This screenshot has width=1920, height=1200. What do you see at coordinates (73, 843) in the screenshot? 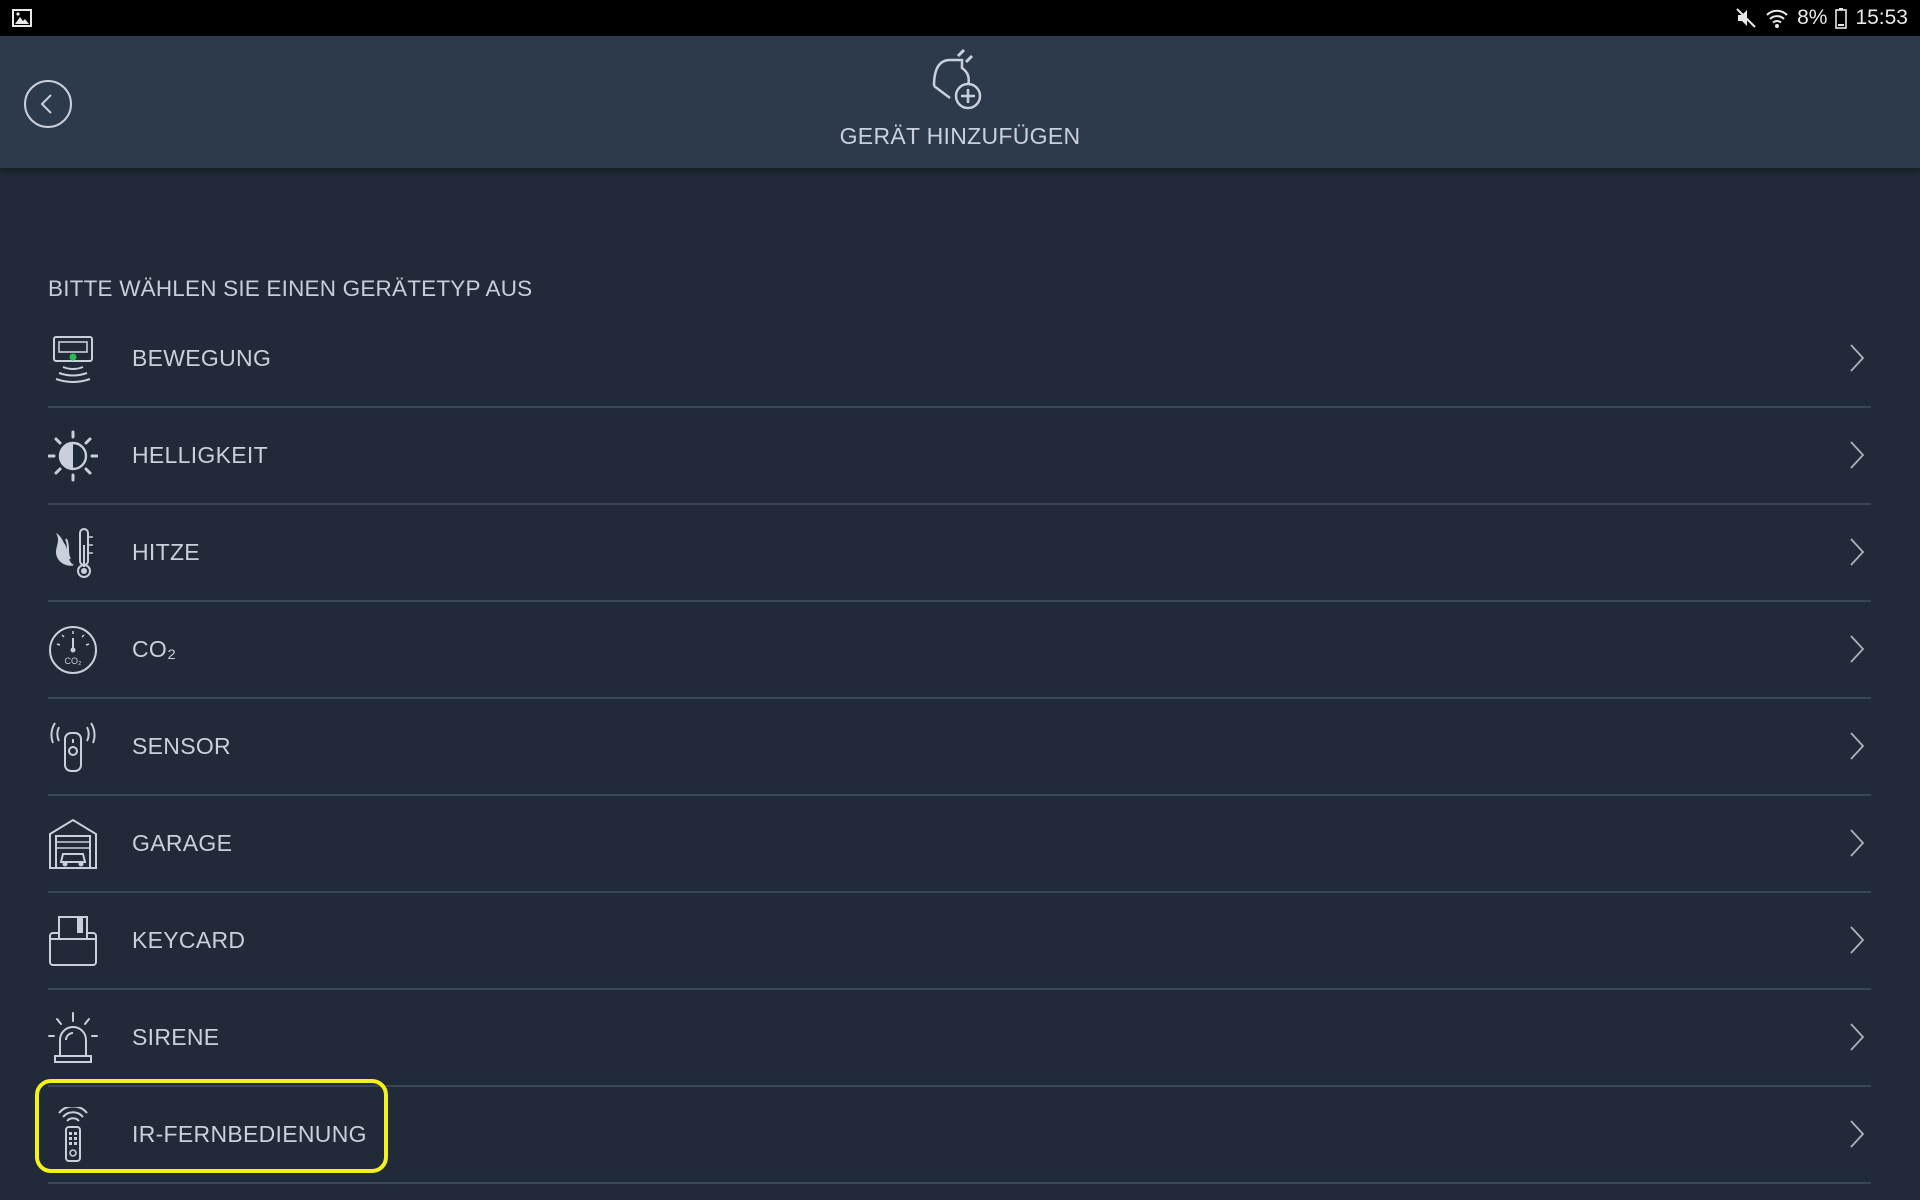
I see `garage-icon` at bounding box center [73, 843].